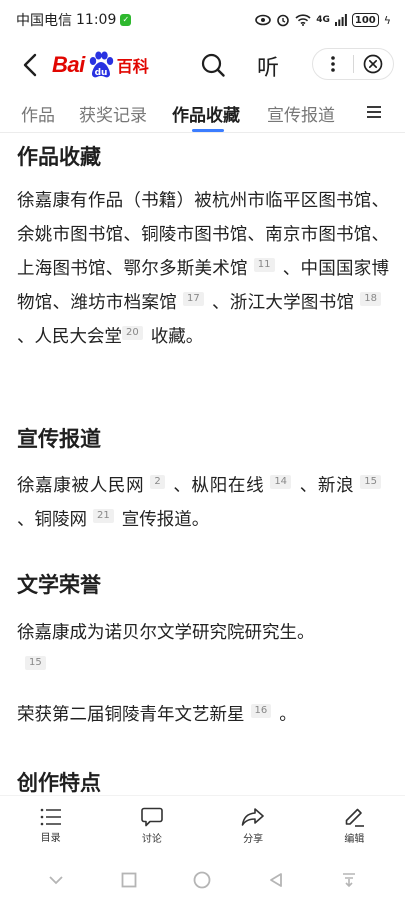  I want to click on honors-paragraph-1: 徐嘉康成为诺贝尔文学研究院研究生。 15, so click(203, 650).